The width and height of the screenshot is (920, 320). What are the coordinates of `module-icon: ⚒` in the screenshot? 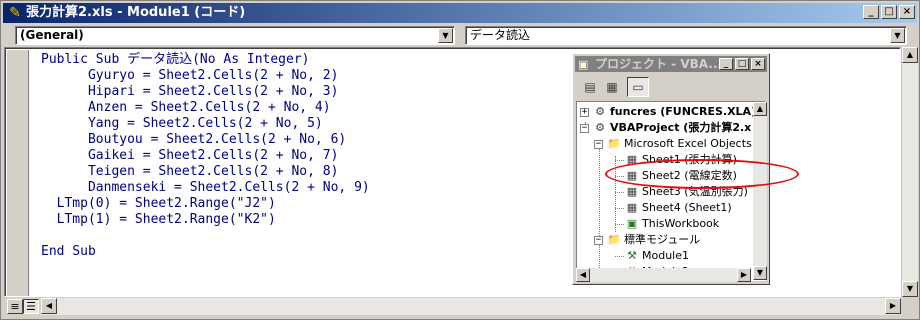 It's located at (632, 255).